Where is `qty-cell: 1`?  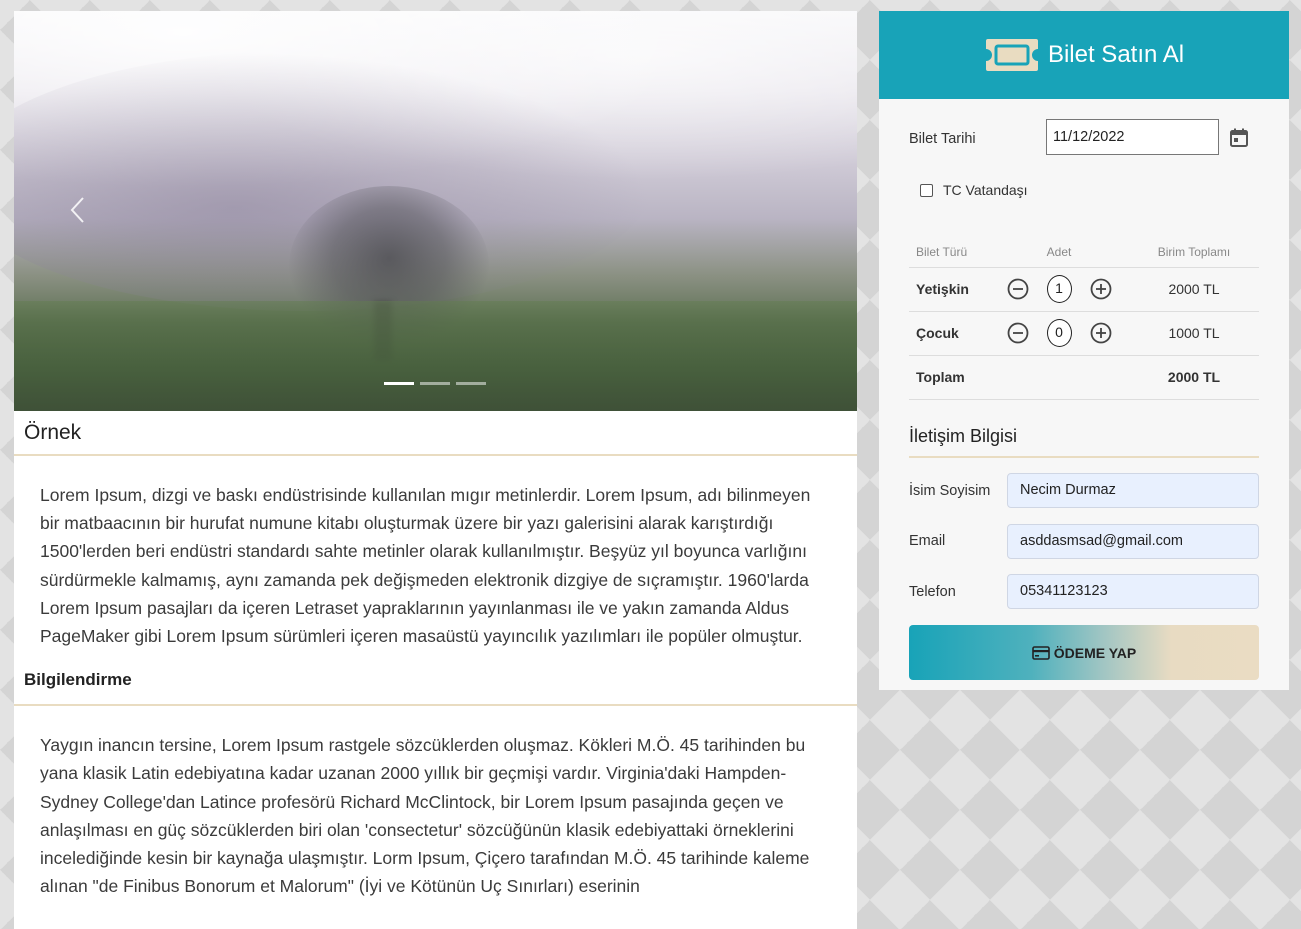
qty-cell: 1 is located at coordinates (1059, 289).